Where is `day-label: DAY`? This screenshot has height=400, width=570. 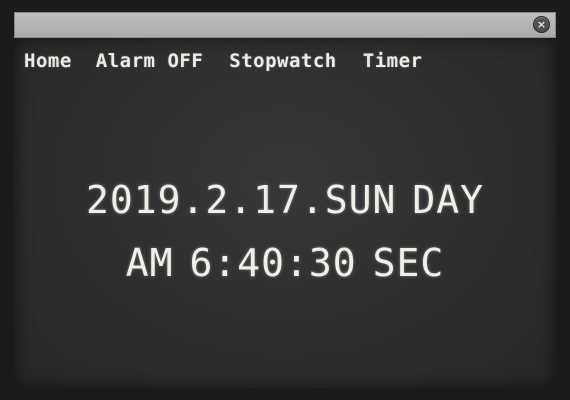
day-label: DAY is located at coordinates (448, 200).